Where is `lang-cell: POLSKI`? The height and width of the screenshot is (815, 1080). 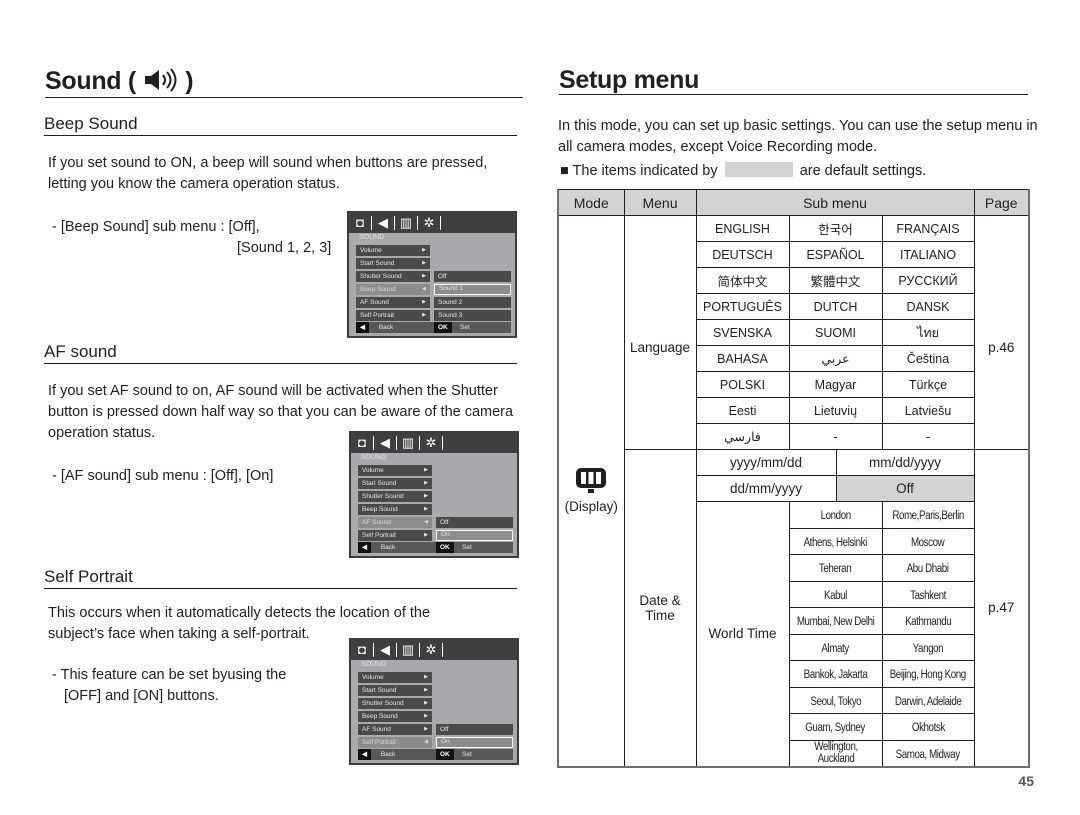 lang-cell: POLSKI is located at coordinates (742, 384).